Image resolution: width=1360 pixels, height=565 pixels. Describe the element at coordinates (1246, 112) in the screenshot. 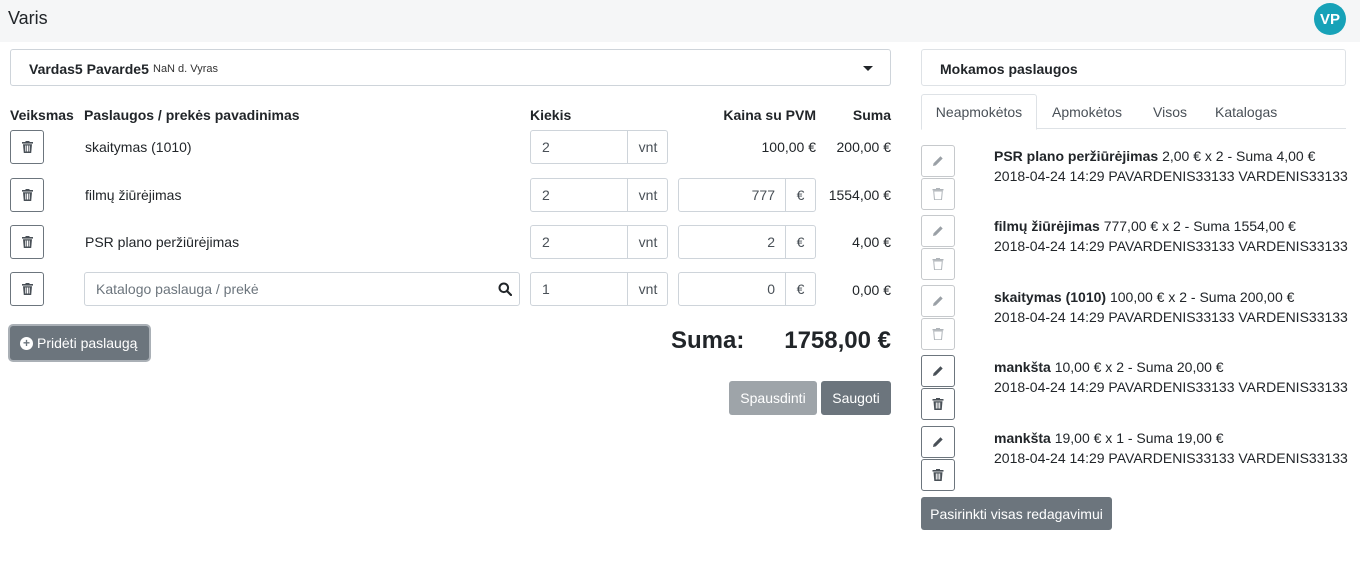

I see `tab-catalog: Katalogas` at that location.